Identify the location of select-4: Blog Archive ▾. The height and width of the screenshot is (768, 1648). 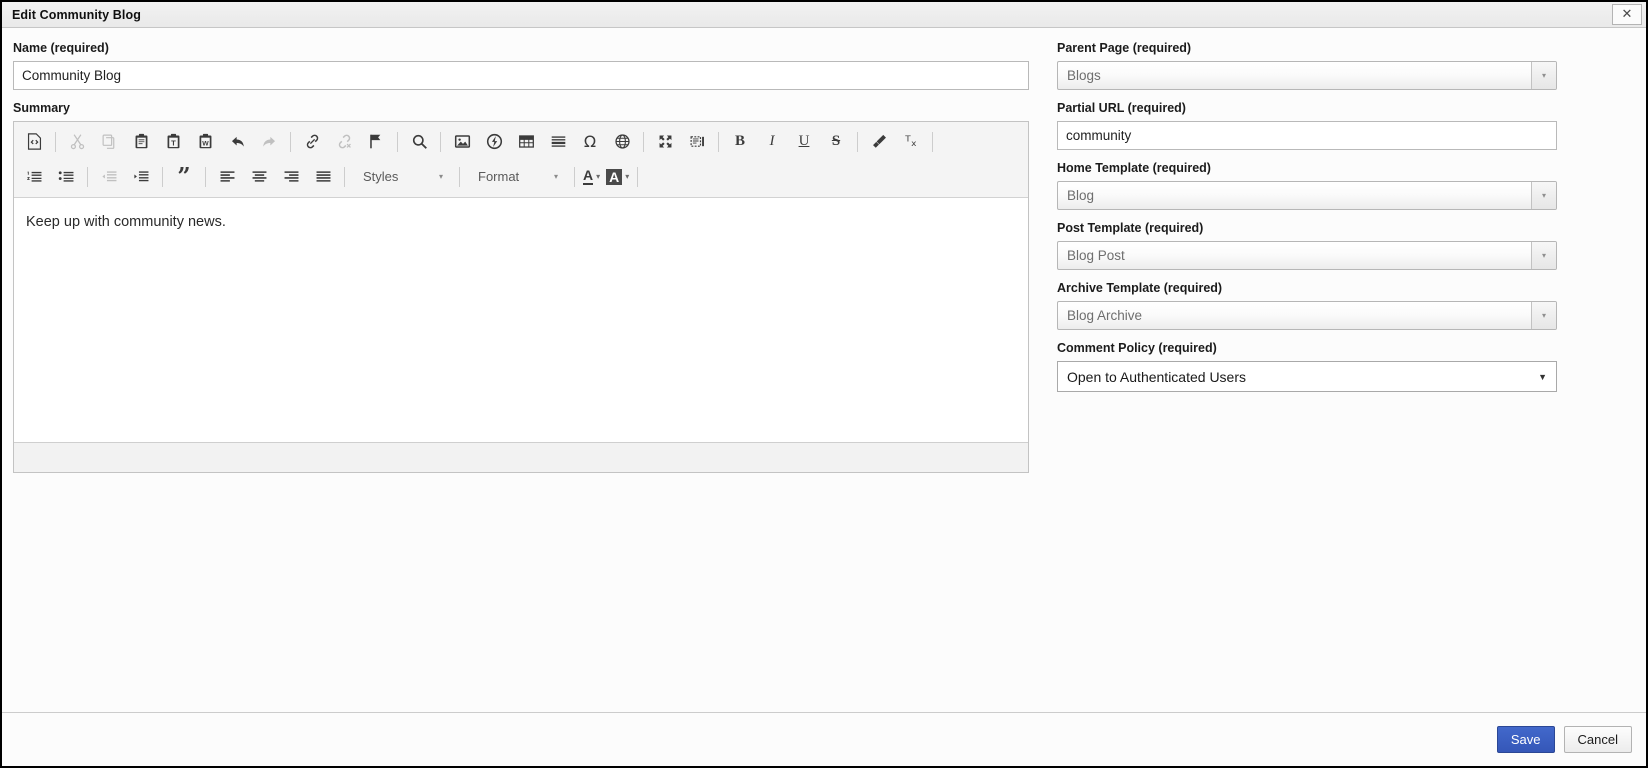
(1307, 315).